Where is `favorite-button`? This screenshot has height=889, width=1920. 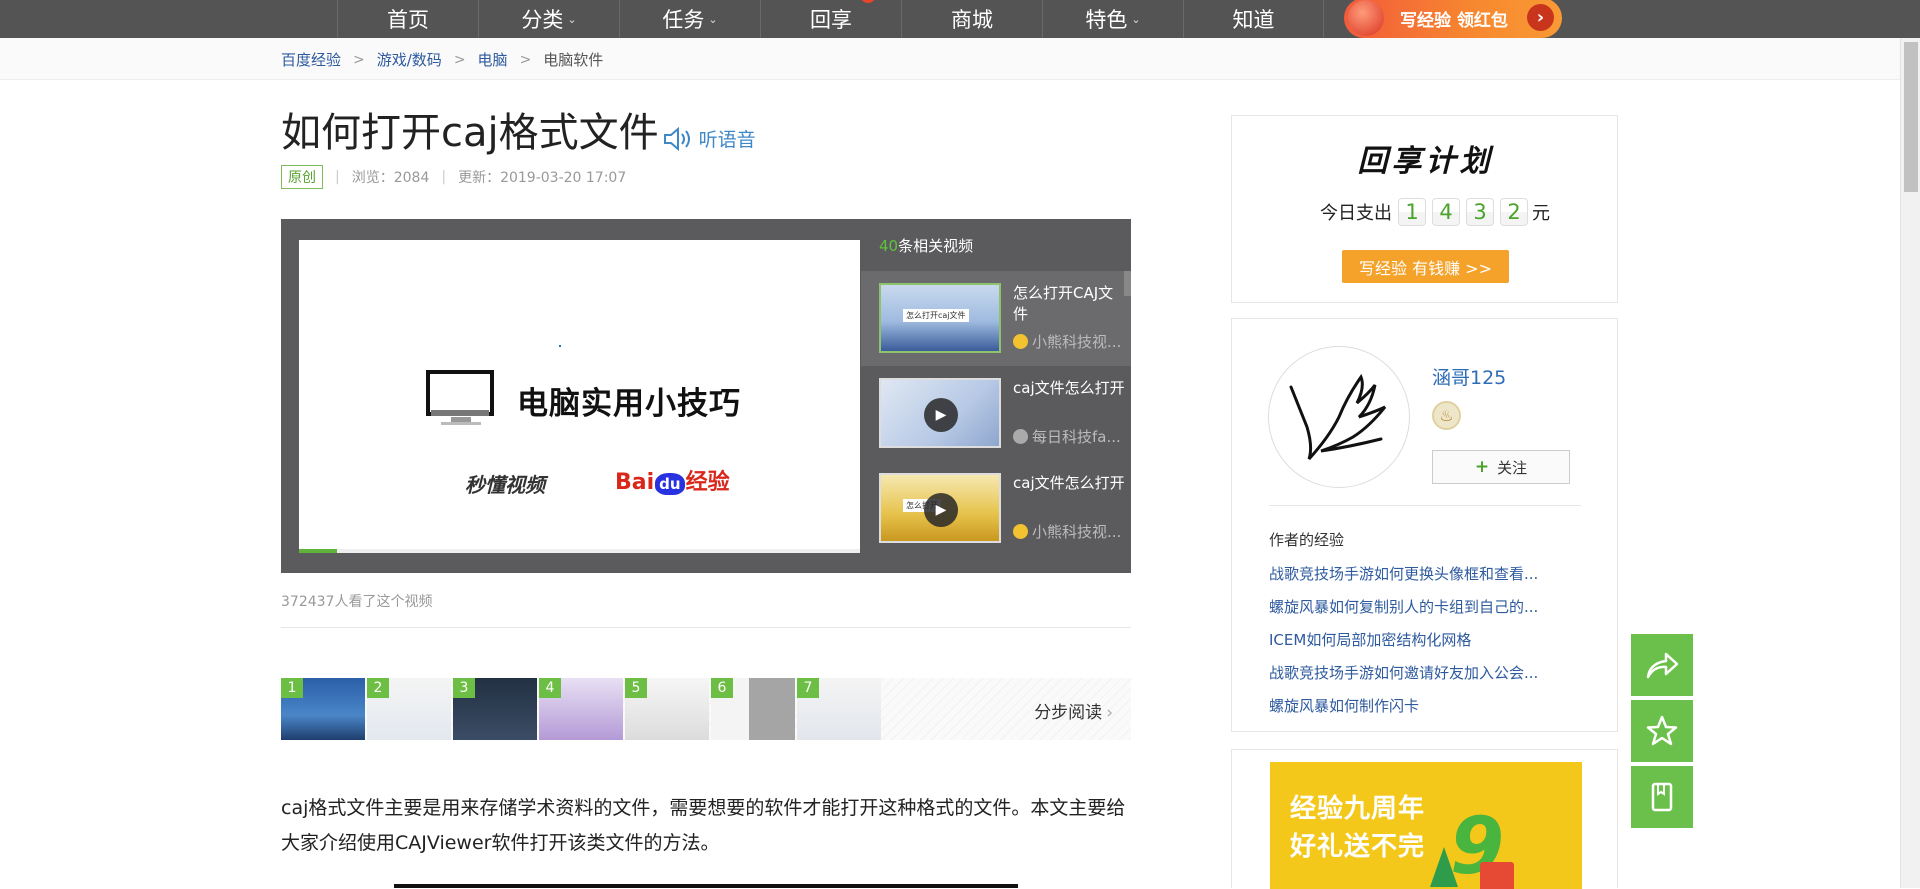 favorite-button is located at coordinates (1662, 731).